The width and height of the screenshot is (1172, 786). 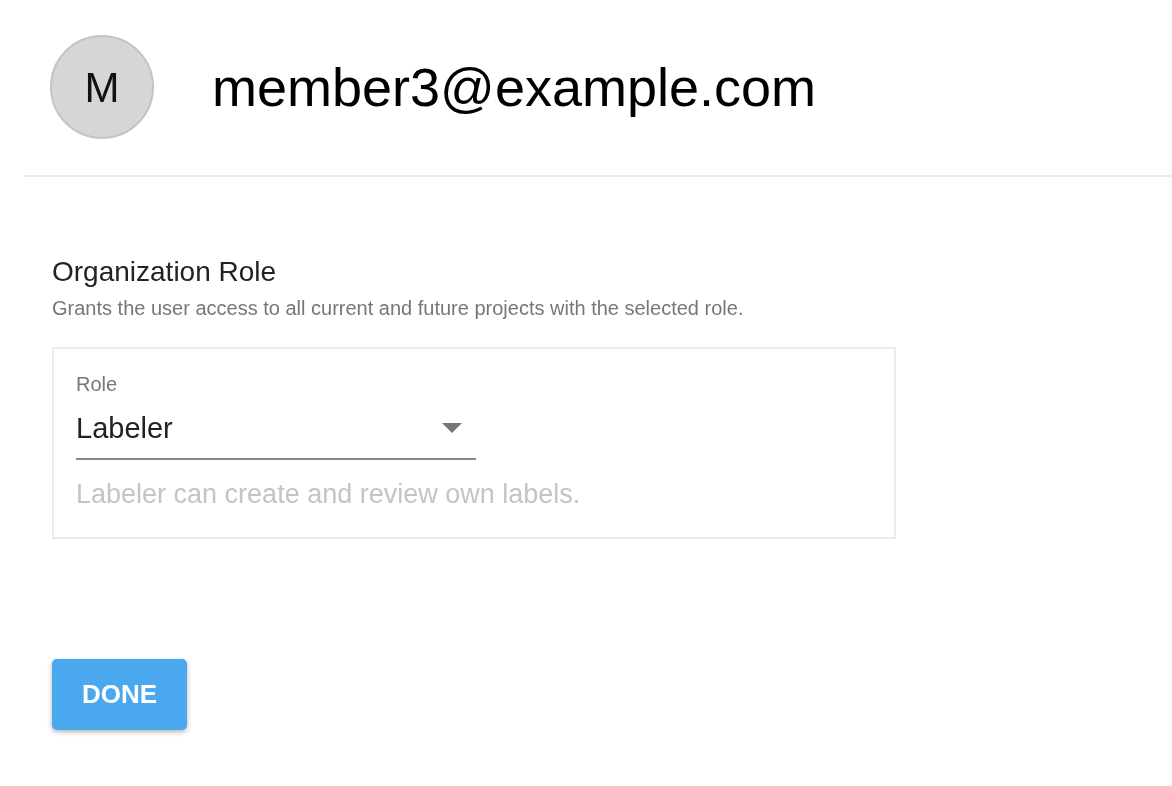 What do you see at coordinates (165, 272) in the screenshot?
I see `section-title: Organization Role` at bounding box center [165, 272].